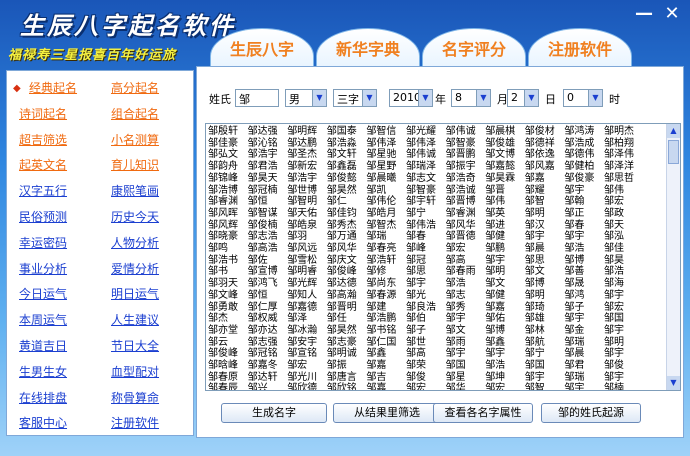  I want to click on sidebar-item: 明日运气, so click(135, 293).